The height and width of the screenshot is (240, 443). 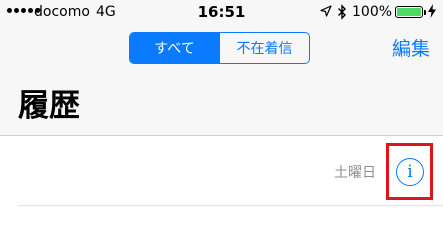 What do you see at coordinates (372, 12) in the screenshot?
I see `battery-percent: 100%` at bounding box center [372, 12].